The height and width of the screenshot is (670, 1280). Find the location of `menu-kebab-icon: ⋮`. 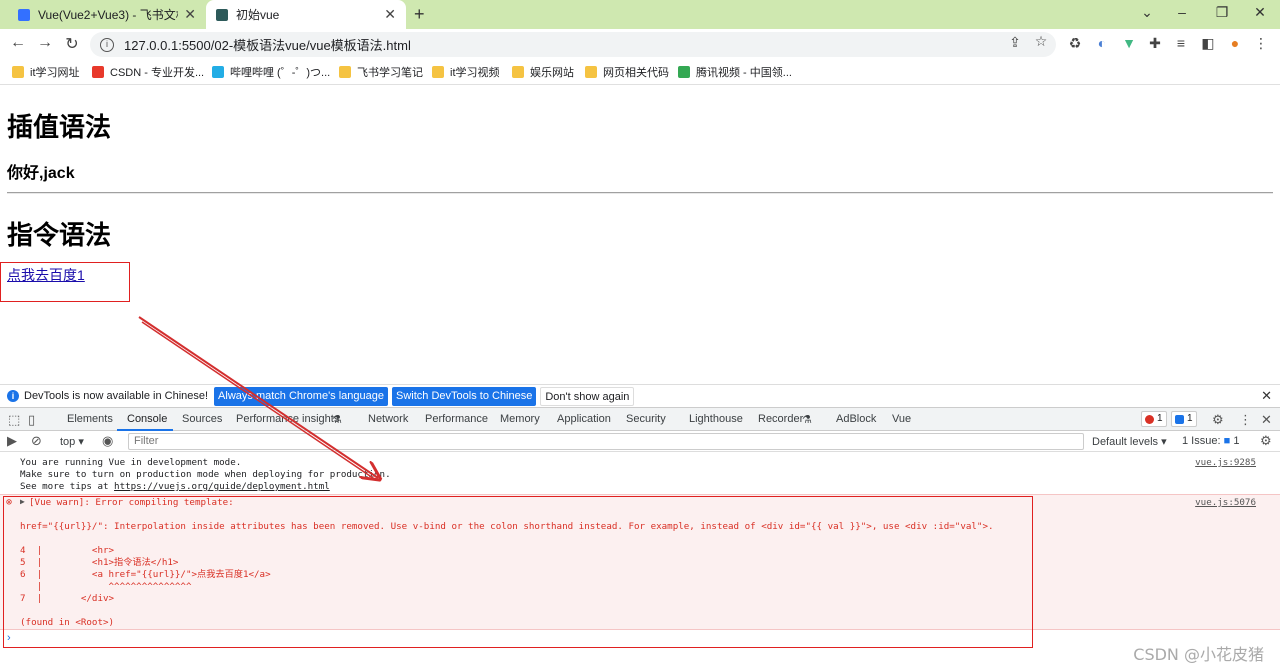

menu-kebab-icon: ⋮ is located at coordinates (1261, 43).